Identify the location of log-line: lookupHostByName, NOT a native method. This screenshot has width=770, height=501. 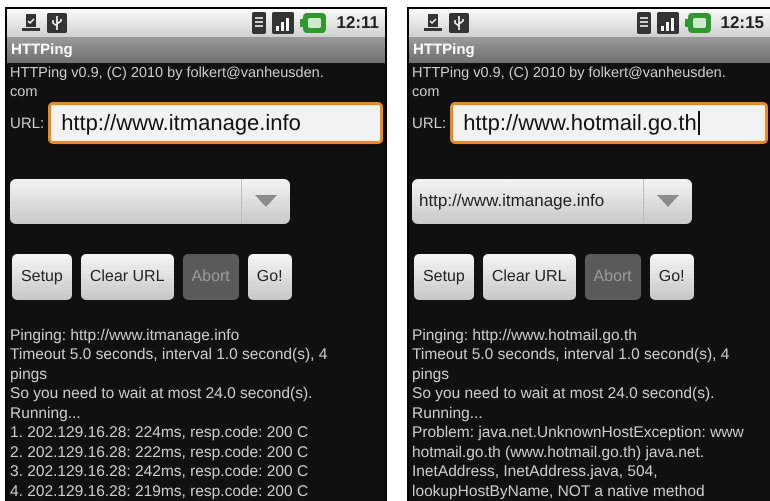
(559, 491).